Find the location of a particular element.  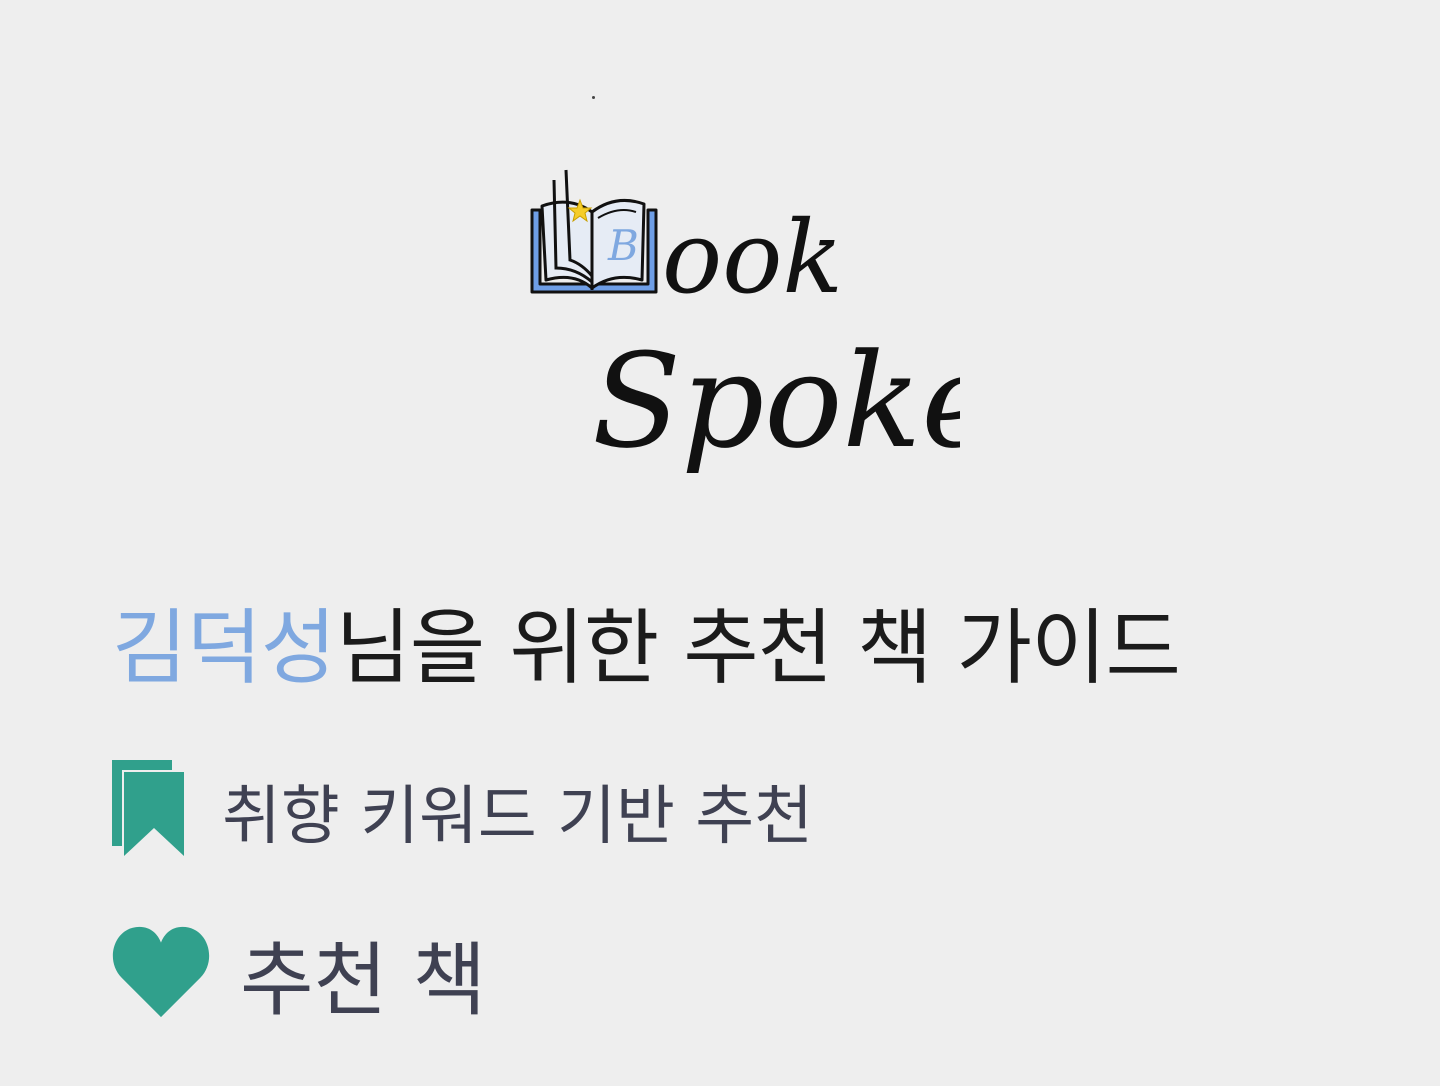

bookmark-icon is located at coordinates (148, 808).